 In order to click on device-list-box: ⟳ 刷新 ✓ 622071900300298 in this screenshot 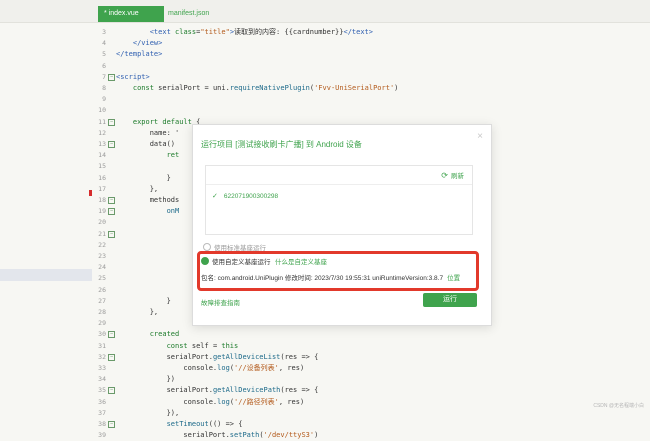, I will do `click(339, 200)`.